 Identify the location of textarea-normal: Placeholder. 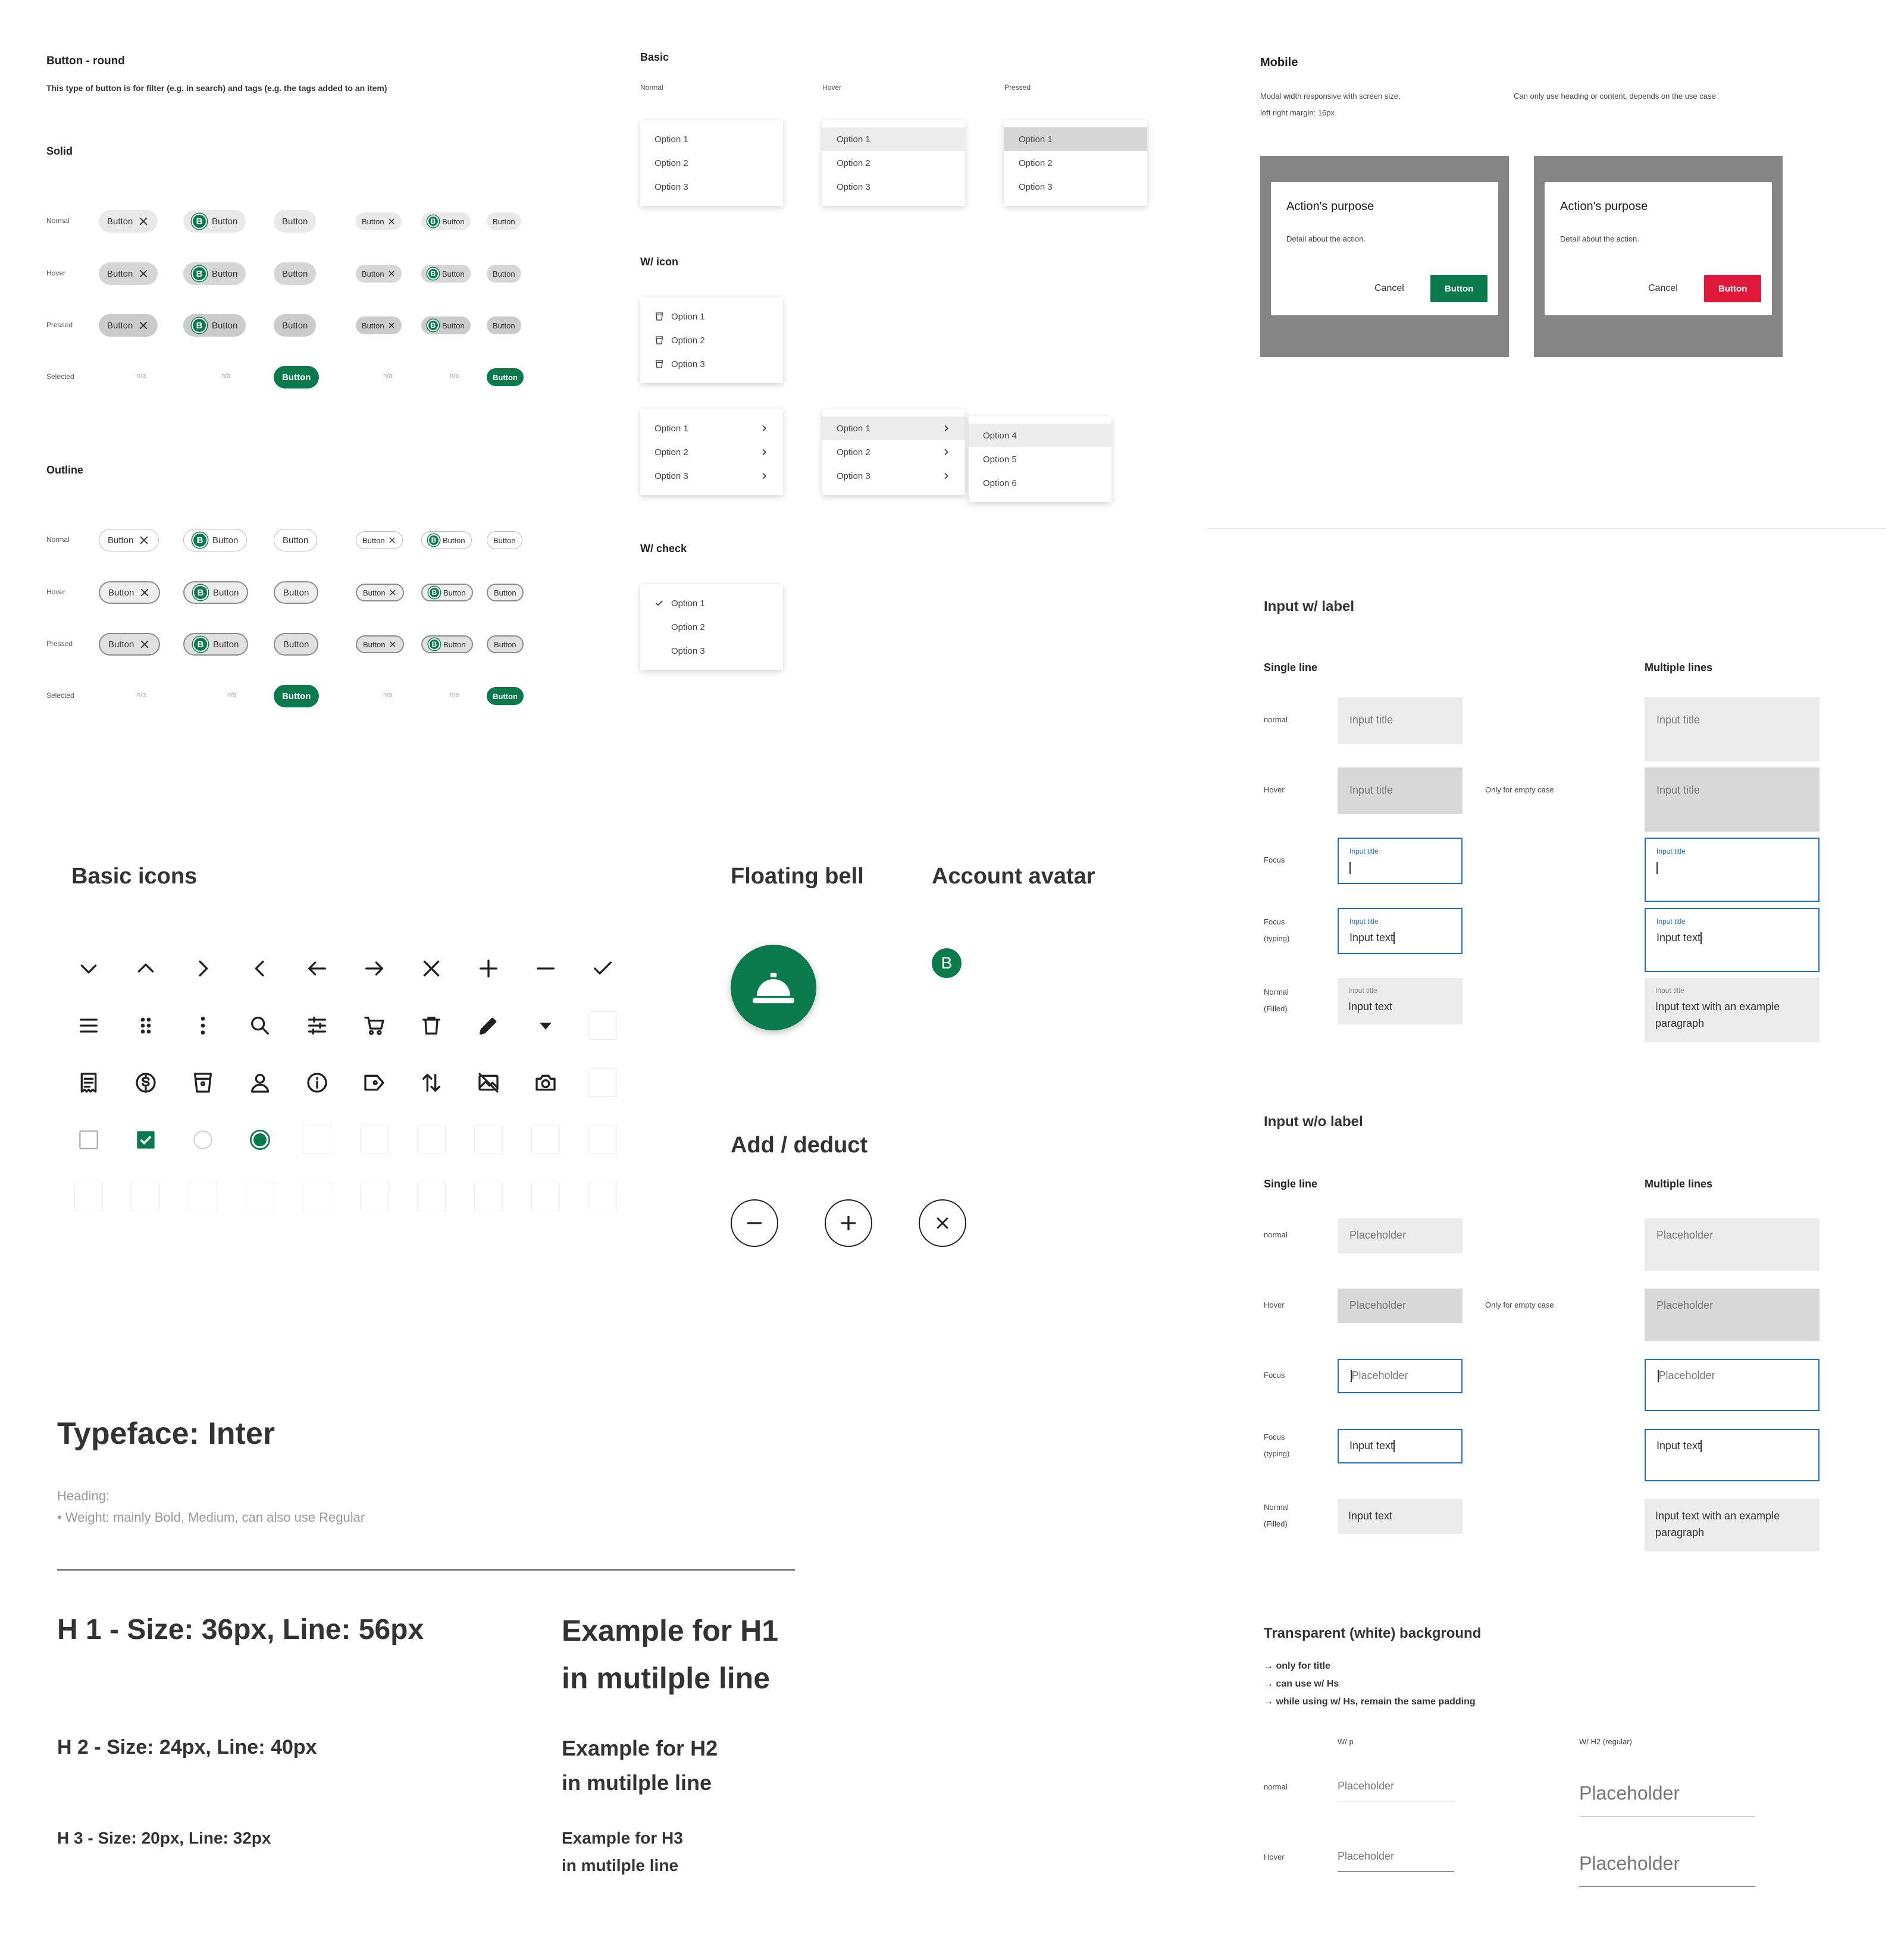
(1732, 1244).